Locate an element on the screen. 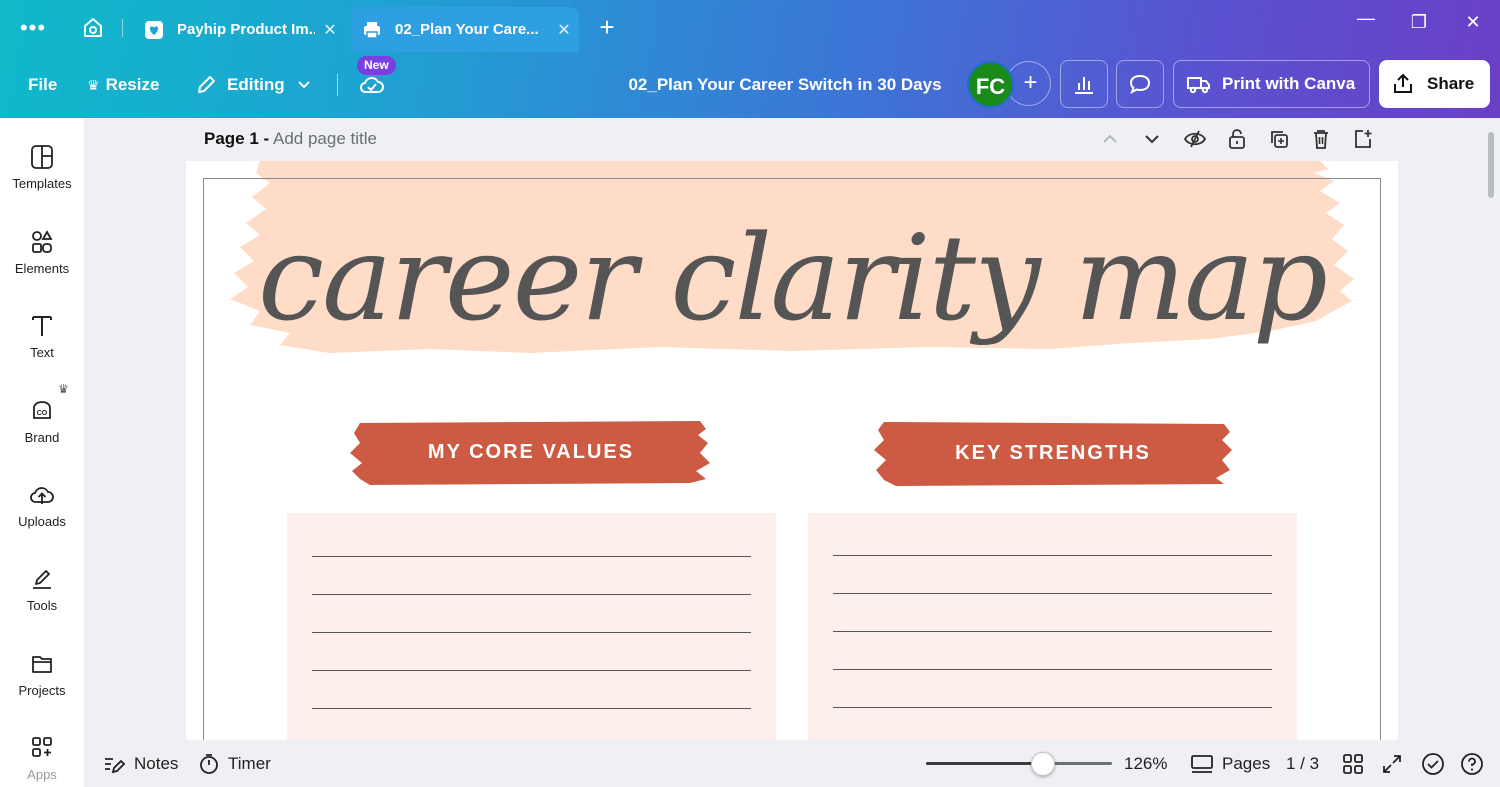 Image resolution: width=1500 pixels, height=787 pixels. help-icon is located at coordinates (1472, 763).